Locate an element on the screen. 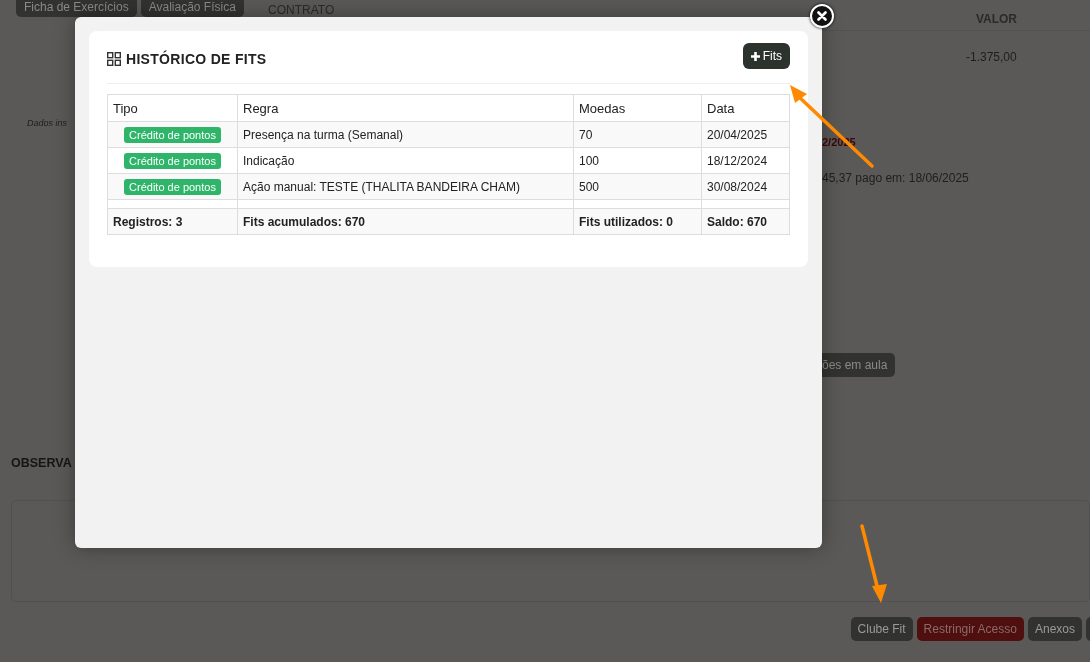  payment-text: 45,37 pago em: 18/06/2025 is located at coordinates (895, 178).